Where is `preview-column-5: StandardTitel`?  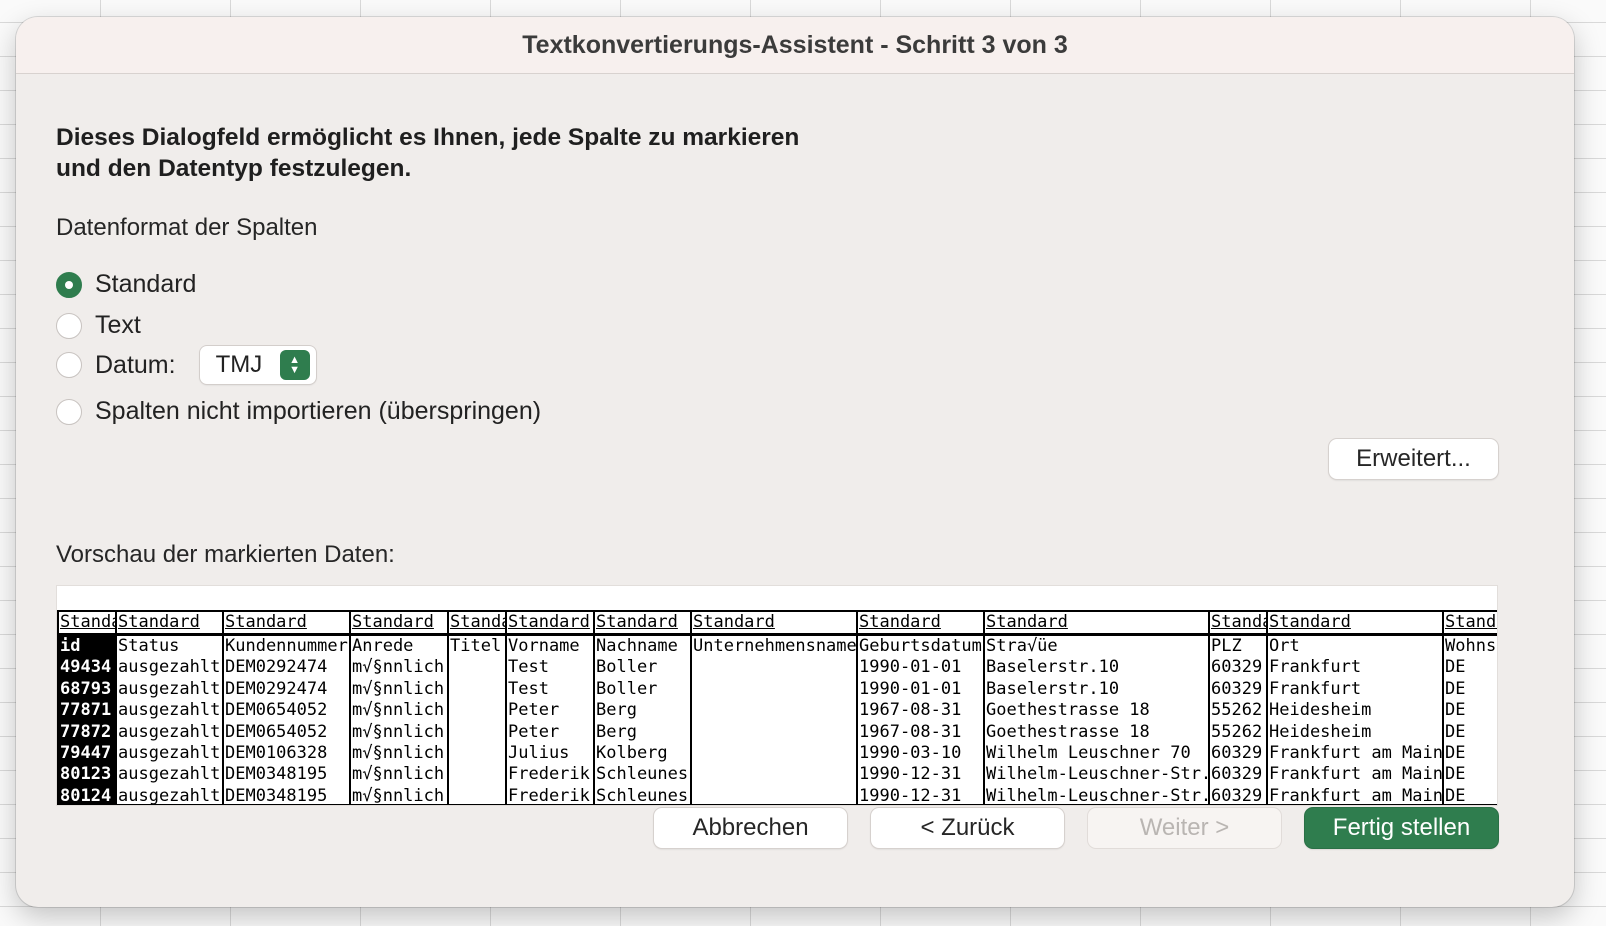
preview-column-5: StandardTitel is located at coordinates (478, 708).